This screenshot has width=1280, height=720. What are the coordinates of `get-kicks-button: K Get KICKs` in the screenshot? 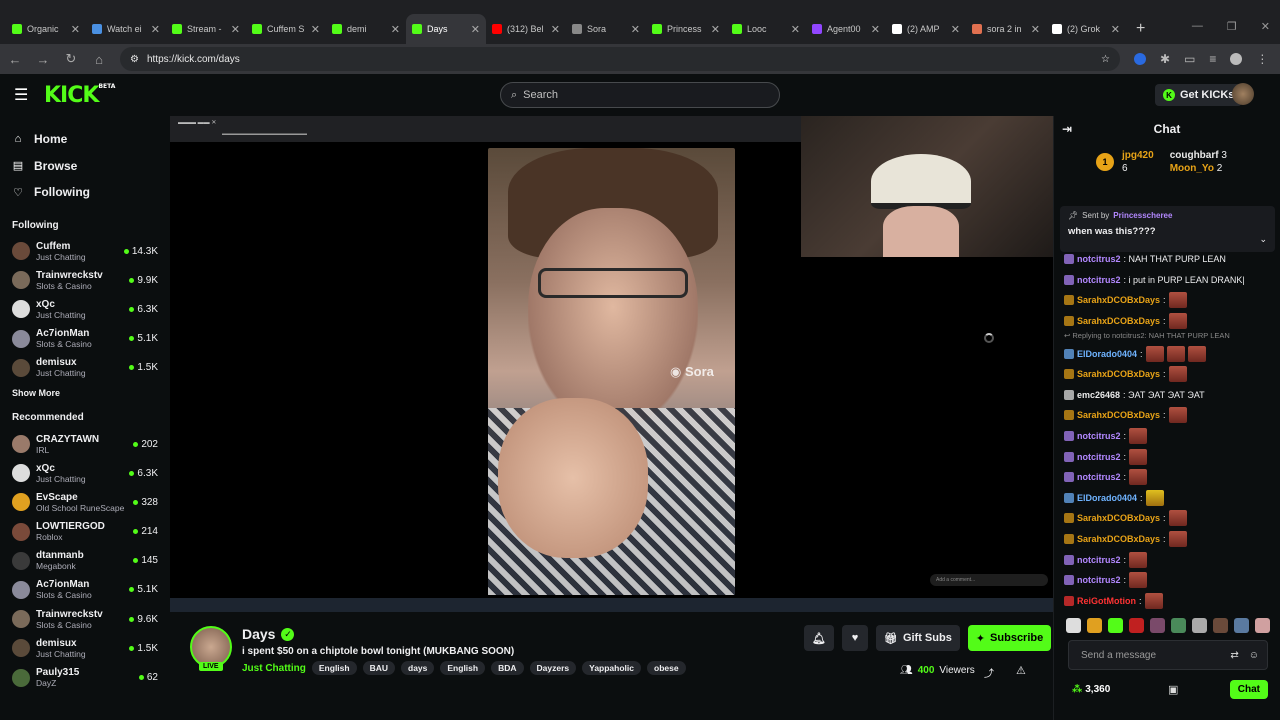 It's located at (1199, 95).